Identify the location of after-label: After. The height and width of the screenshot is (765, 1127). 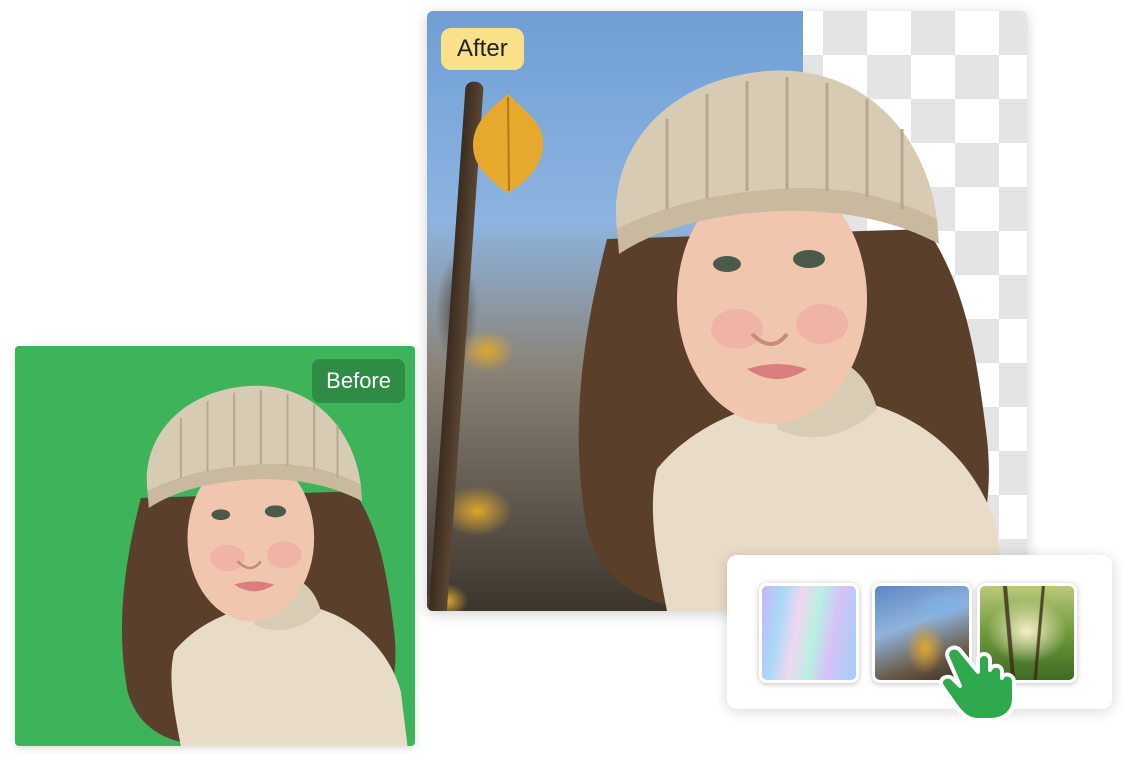
(482, 49).